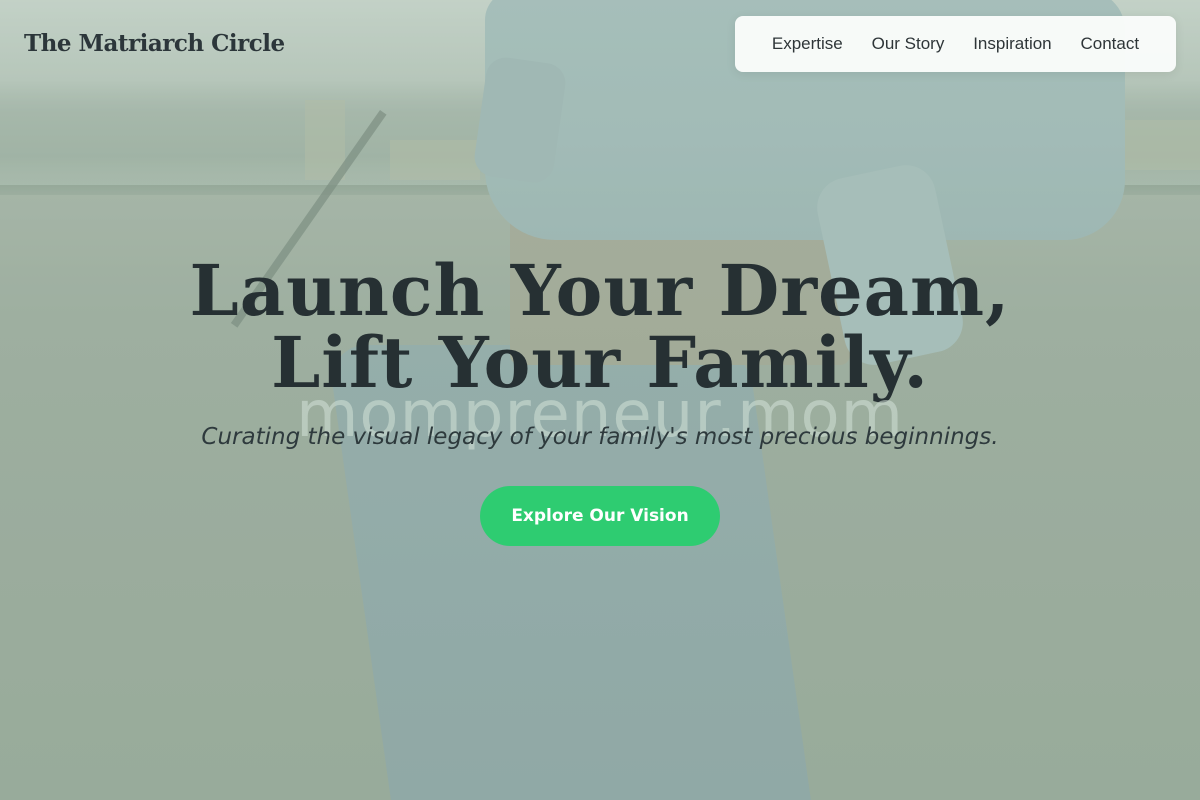 The height and width of the screenshot is (800, 1200). I want to click on nav-item-expertise: Expertise, so click(807, 44).